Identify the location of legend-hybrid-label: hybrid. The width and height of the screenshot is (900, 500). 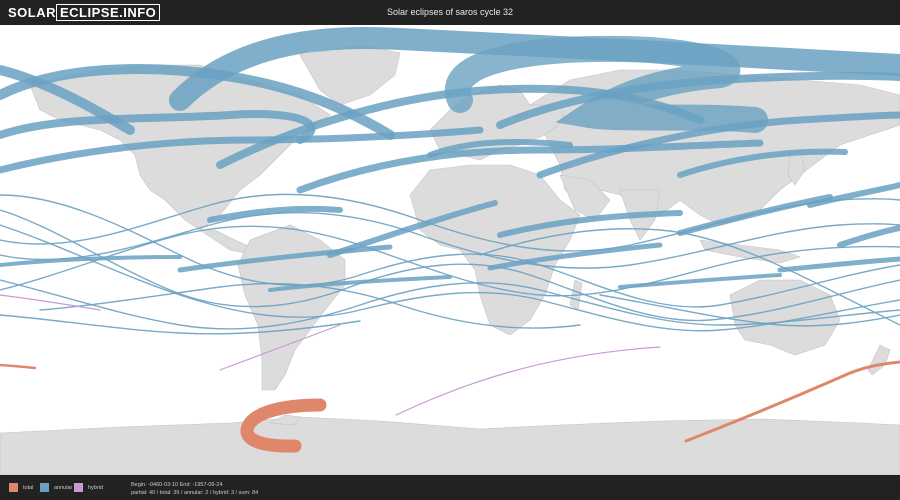
(95, 487).